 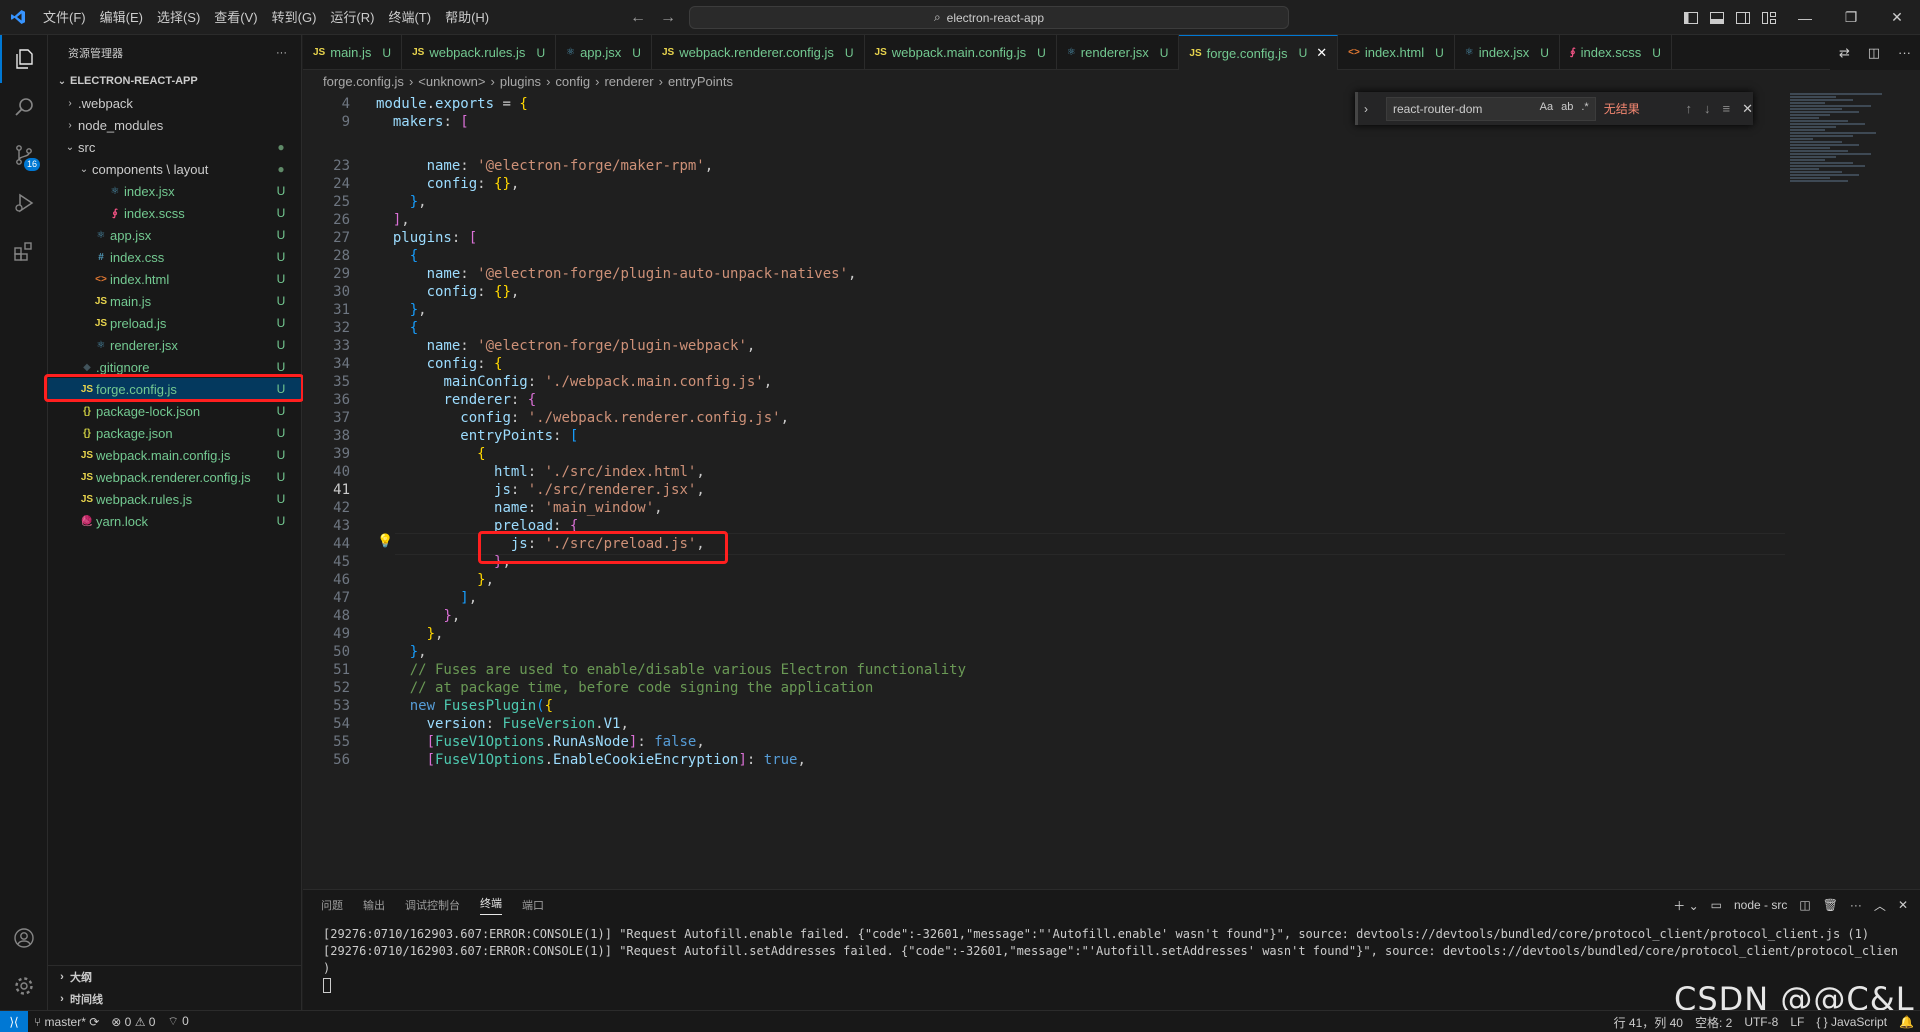 I want to click on search-icon, so click(x=24, y=107).